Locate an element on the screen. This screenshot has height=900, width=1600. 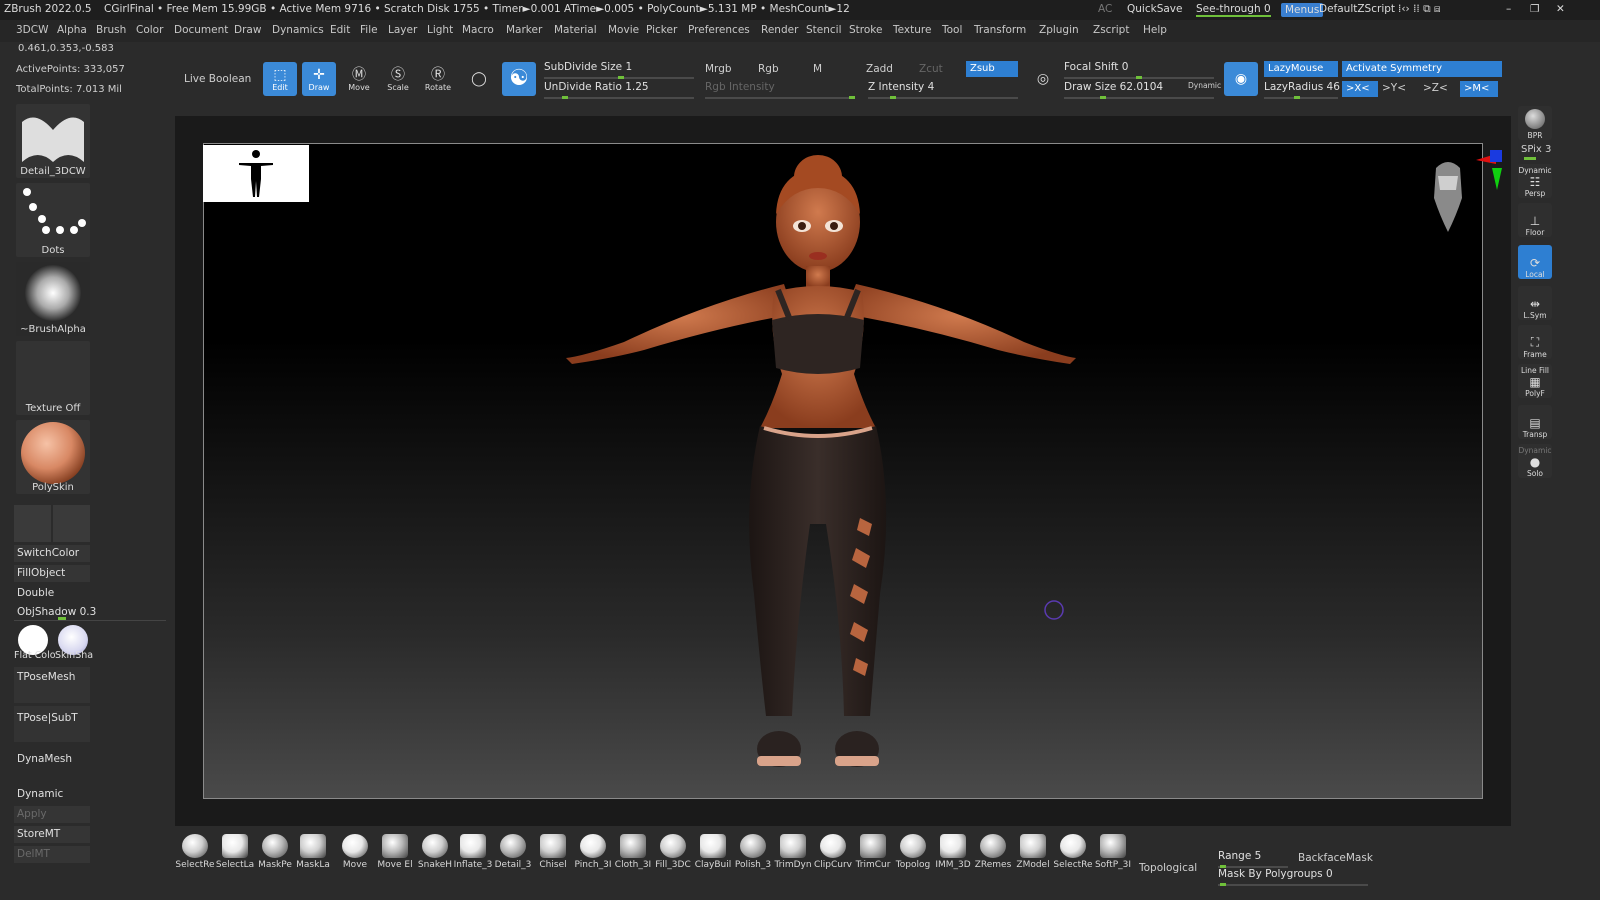
menu-3dcw: 3DCW is located at coordinates (32, 30).